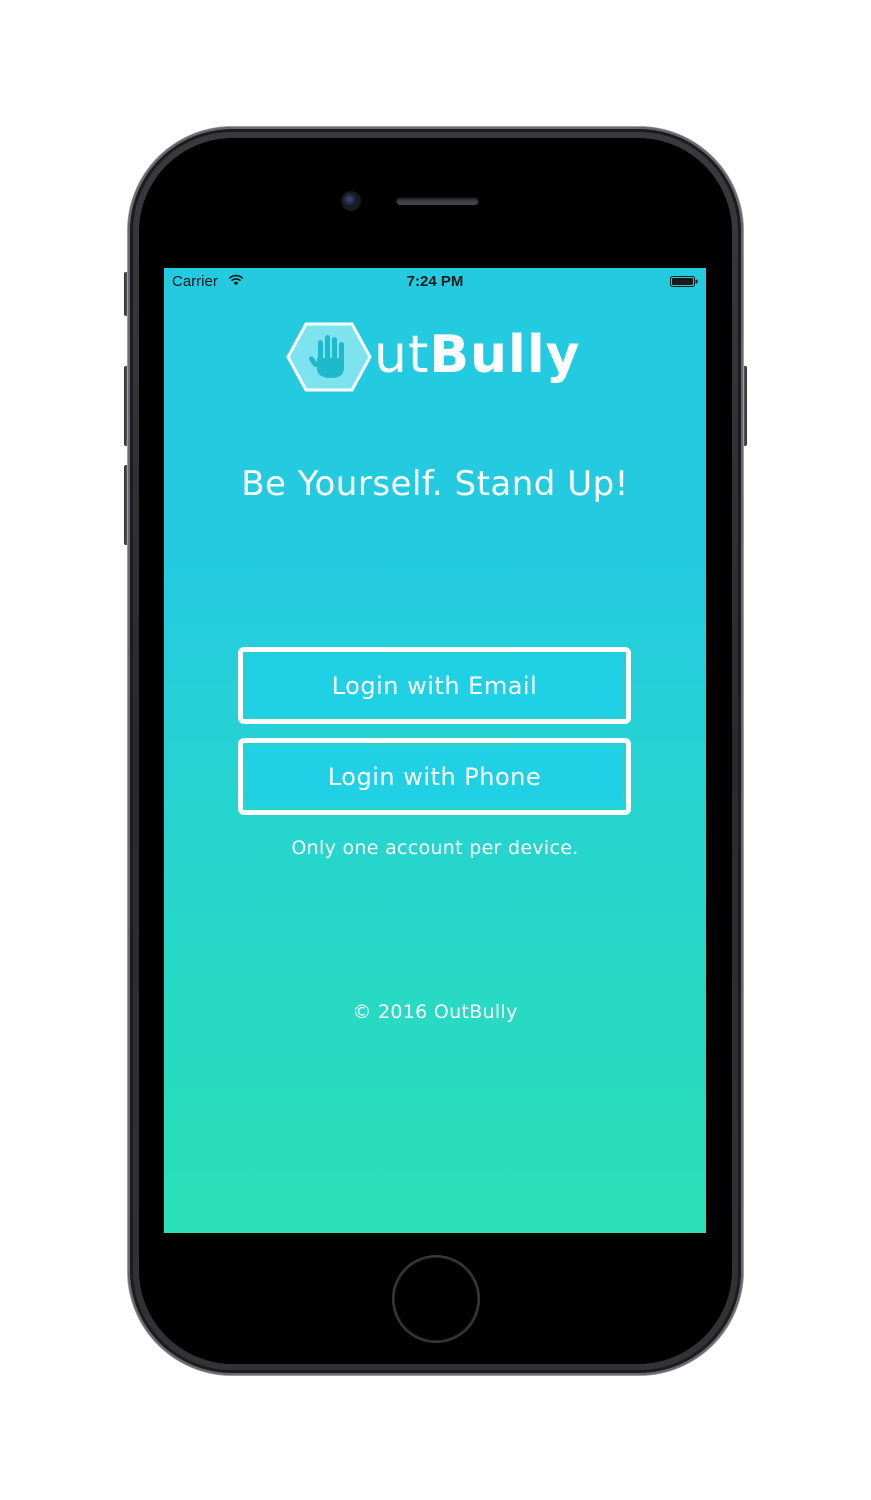  I want to click on tagline: Be Yourself. Stand Up!, so click(435, 484).